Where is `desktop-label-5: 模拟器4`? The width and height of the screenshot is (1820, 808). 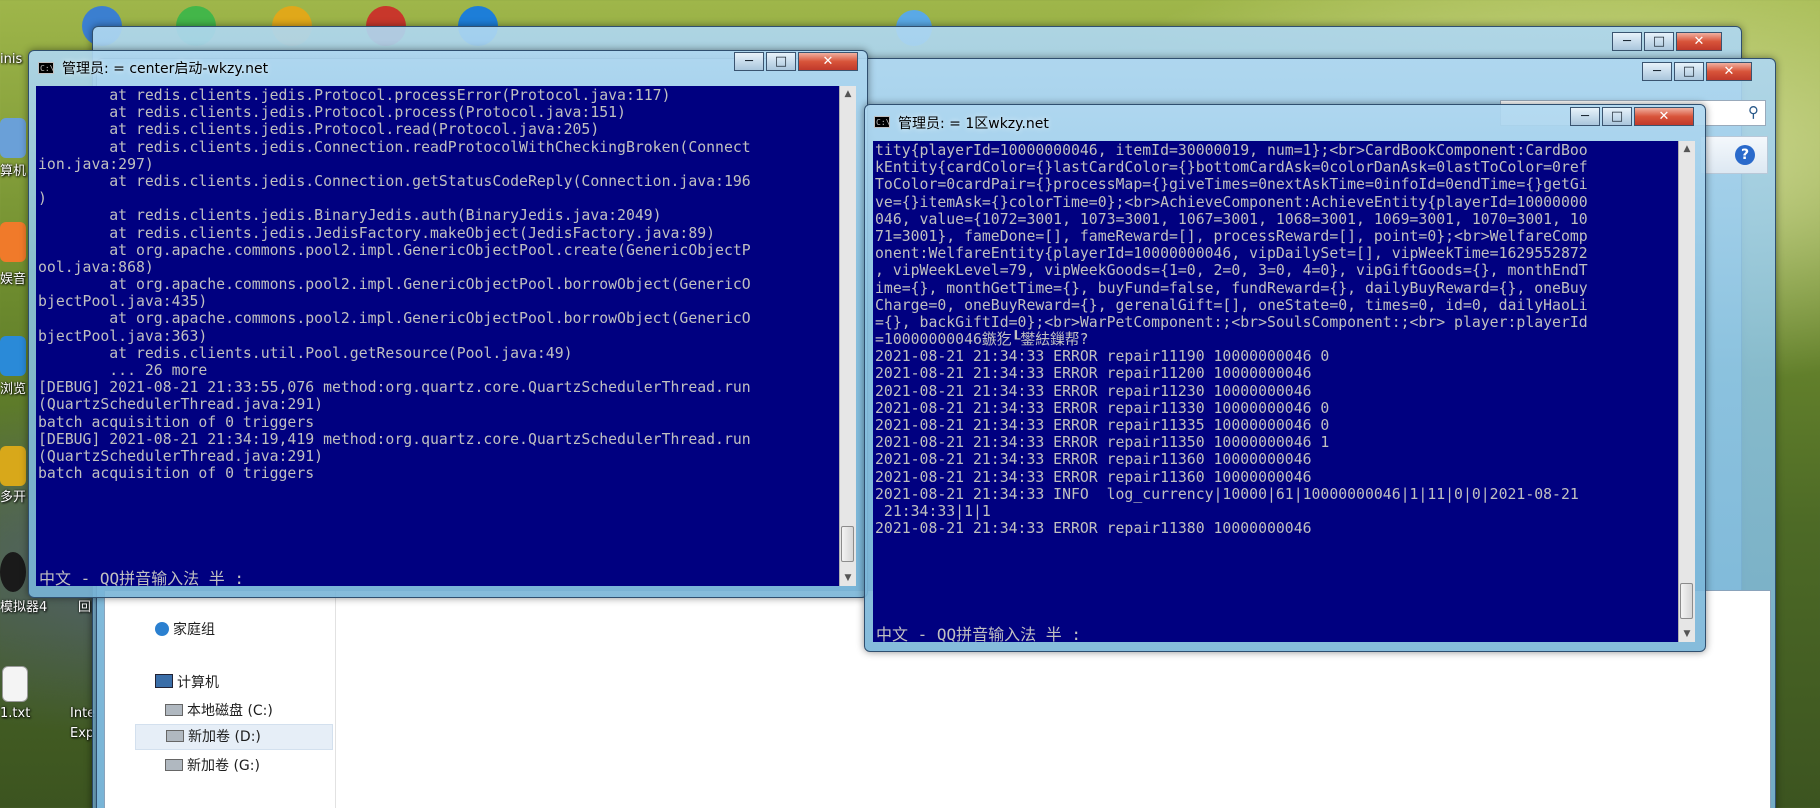
desktop-label-5: 模拟器4 is located at coordinates (24, 607).